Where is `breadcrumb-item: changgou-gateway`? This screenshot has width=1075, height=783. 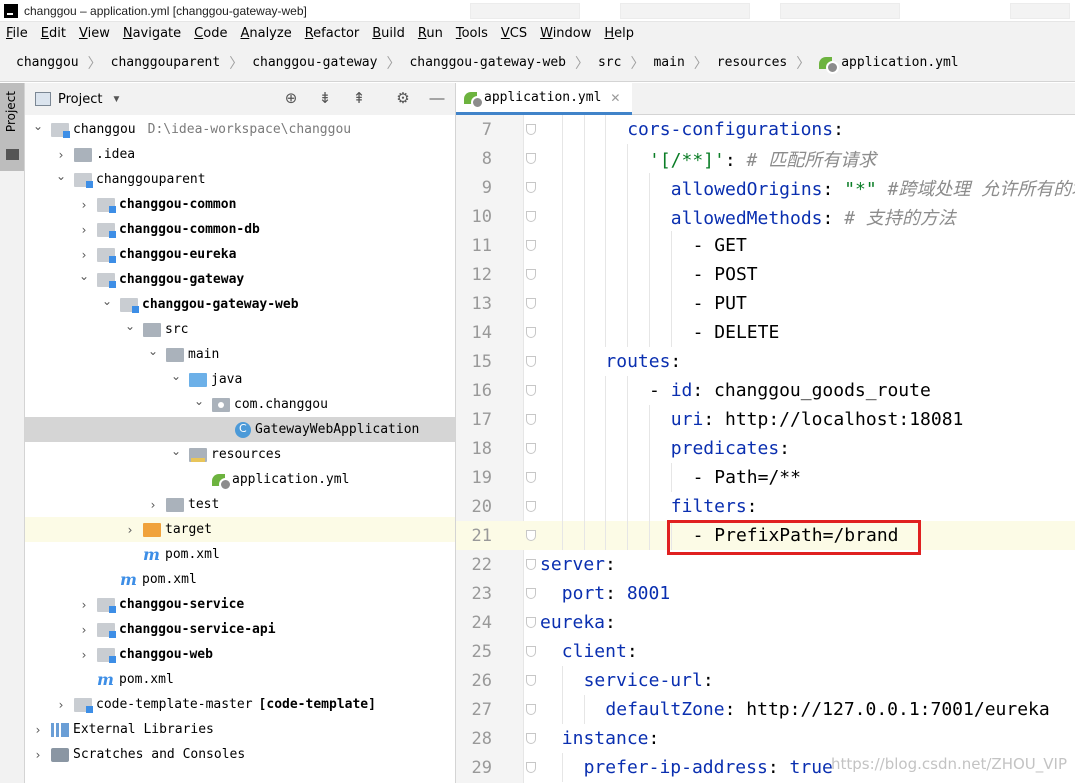
breadcrumb-item: changgou-gateway is located at coordinates (314, 62).